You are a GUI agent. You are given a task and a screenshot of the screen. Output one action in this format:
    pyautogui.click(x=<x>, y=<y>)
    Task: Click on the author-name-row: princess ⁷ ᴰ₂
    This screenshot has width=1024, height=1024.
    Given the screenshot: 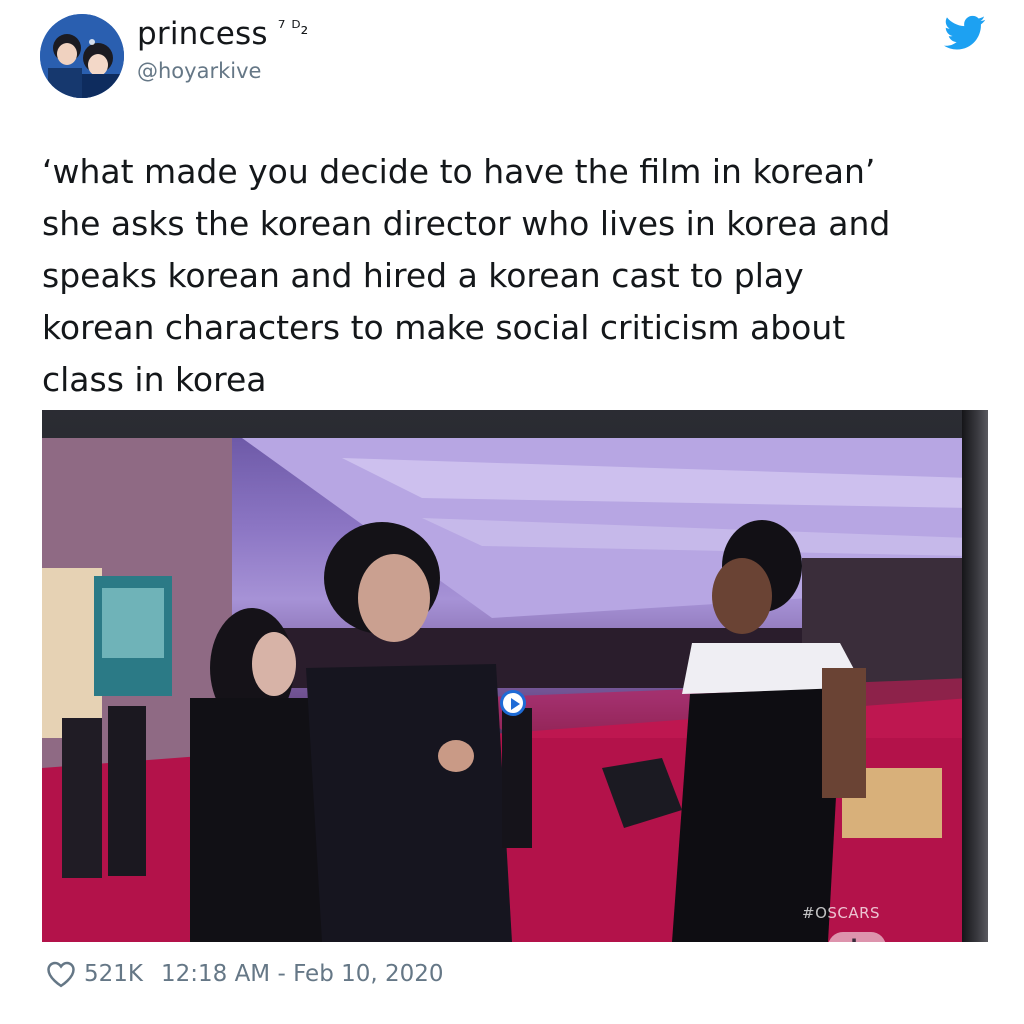 What is the action you would take?
    pyautogui.click(x=222, y=34)
    